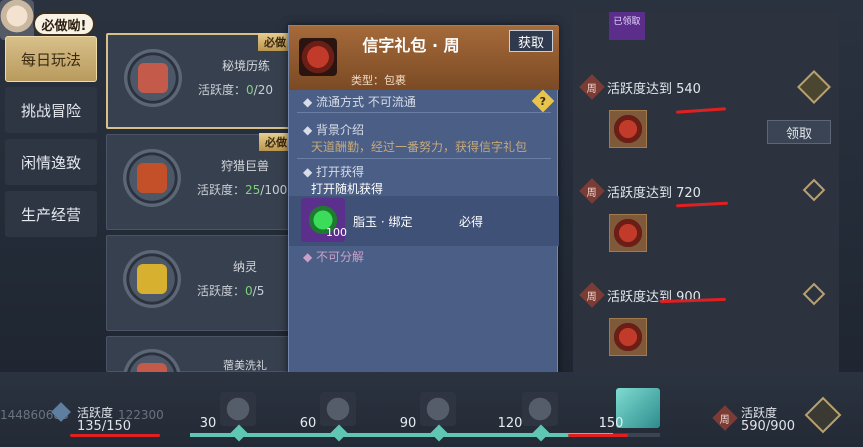 The width and height of the screenshot is (863, 447). I want to click on milestone-value: 120, so click(510, 423).